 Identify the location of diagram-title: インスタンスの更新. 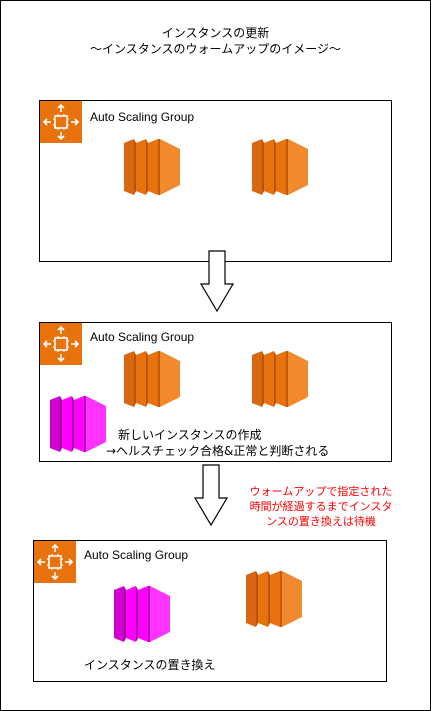
(215, 33).